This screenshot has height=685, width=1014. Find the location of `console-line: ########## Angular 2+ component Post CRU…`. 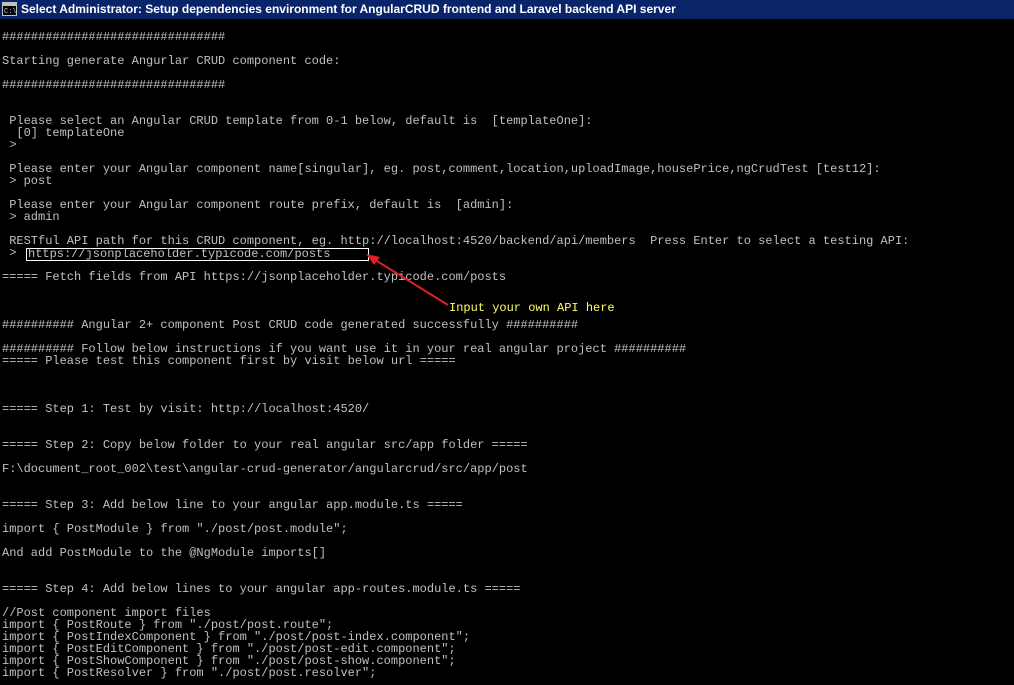

console-line: ########## Angular 2+ component Post CRU… is located at coordinates (290, 325).